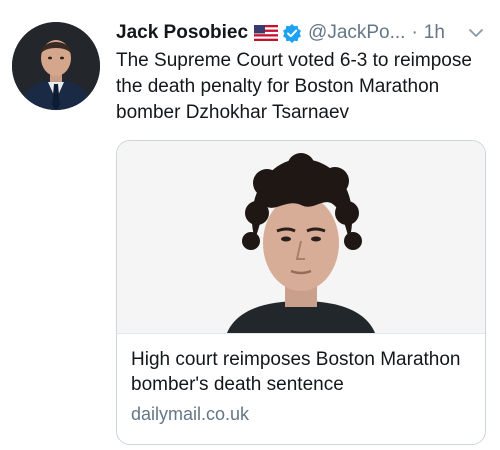  I want to click on verified-badge-icon, so click(292, 33).